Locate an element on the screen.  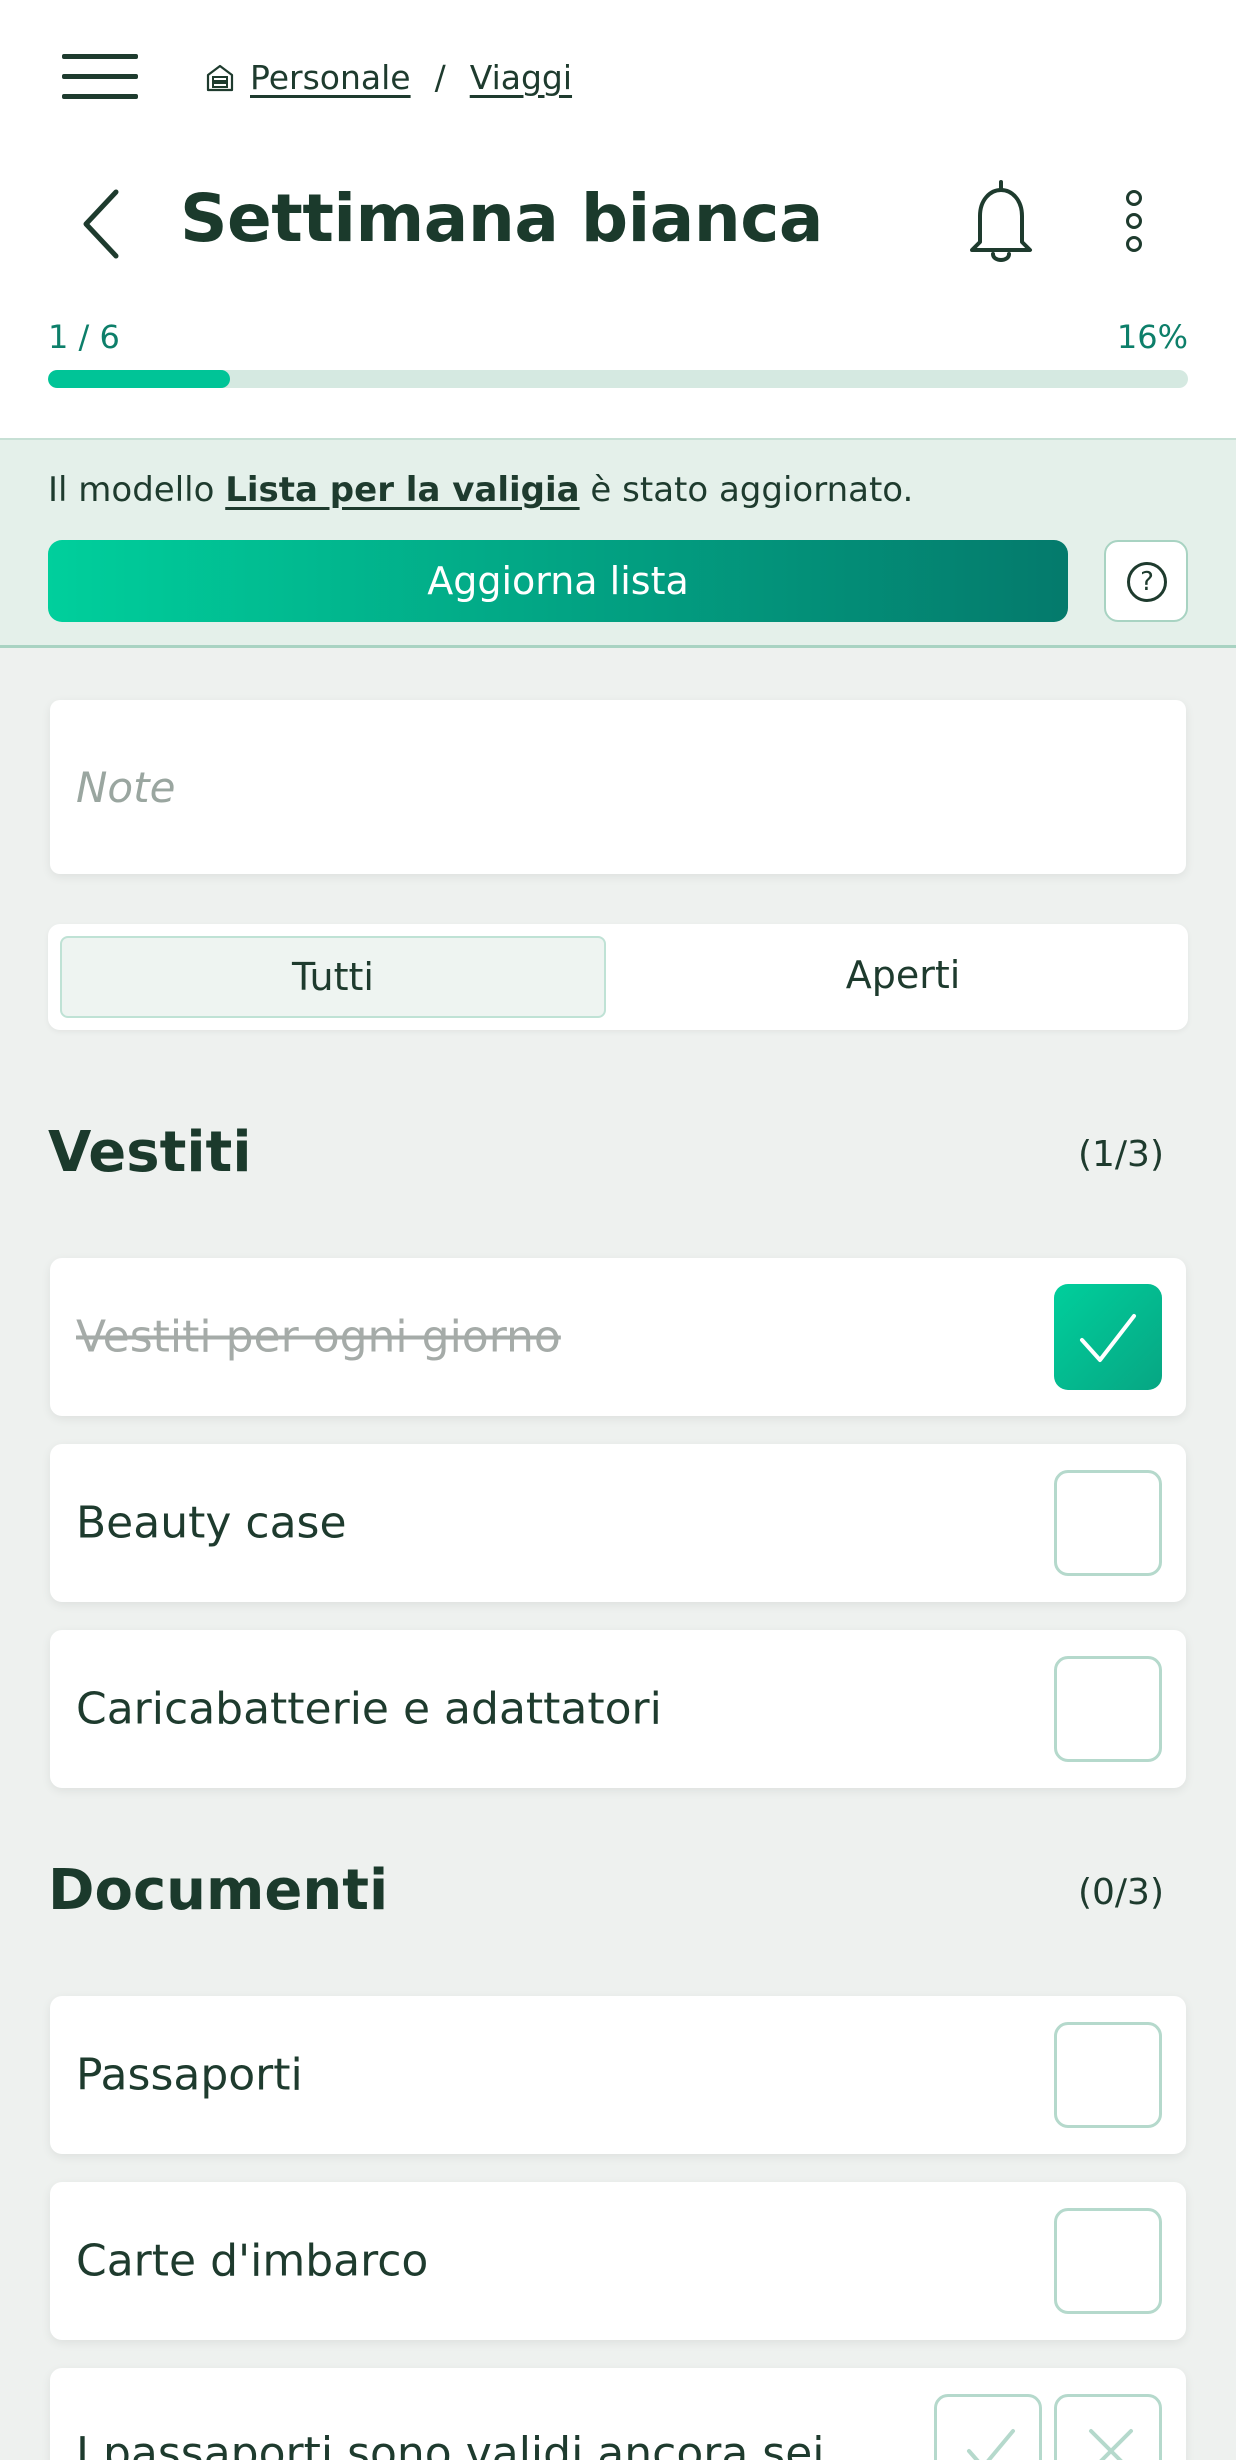
progress-percent: 16% is located at coordinates (1152, 337).